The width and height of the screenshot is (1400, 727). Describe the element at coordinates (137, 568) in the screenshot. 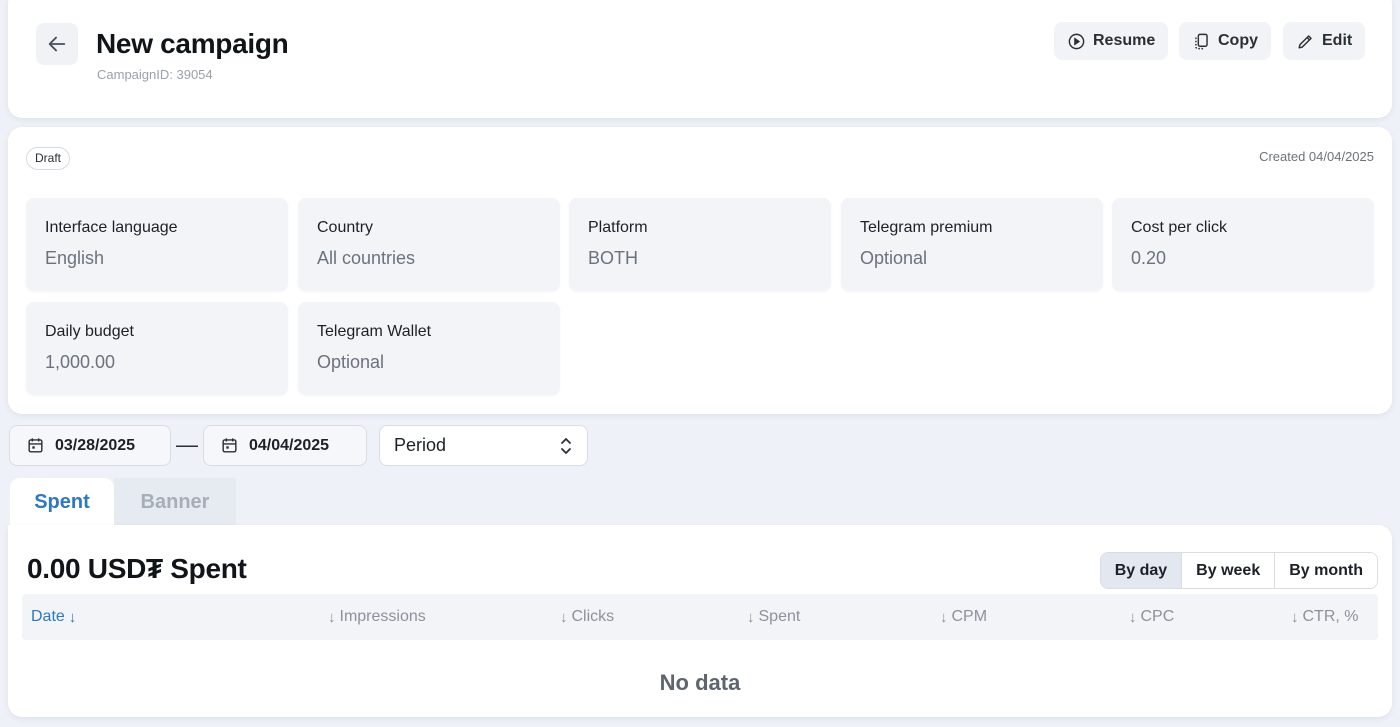

I see `spent-total: 0.00 USD₮ Spent` at that location.